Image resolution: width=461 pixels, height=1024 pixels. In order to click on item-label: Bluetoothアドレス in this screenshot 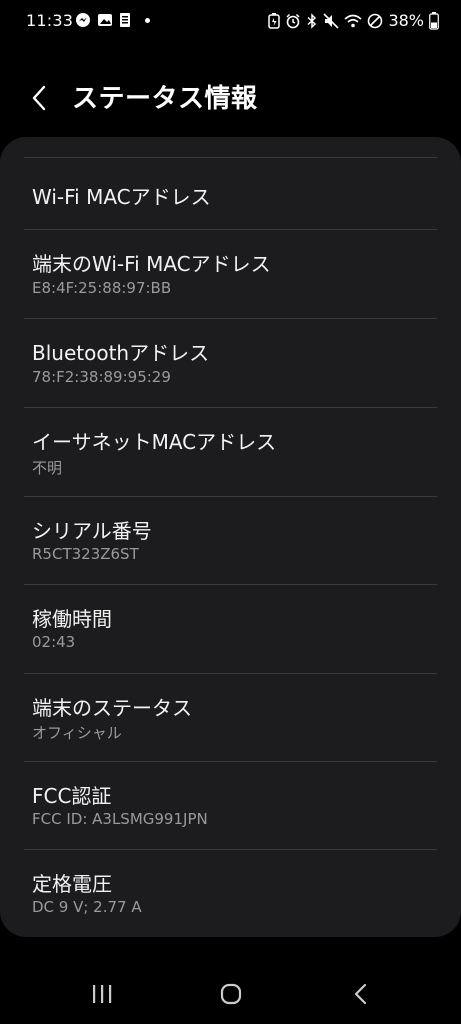, I will do `click(121, 353)`.